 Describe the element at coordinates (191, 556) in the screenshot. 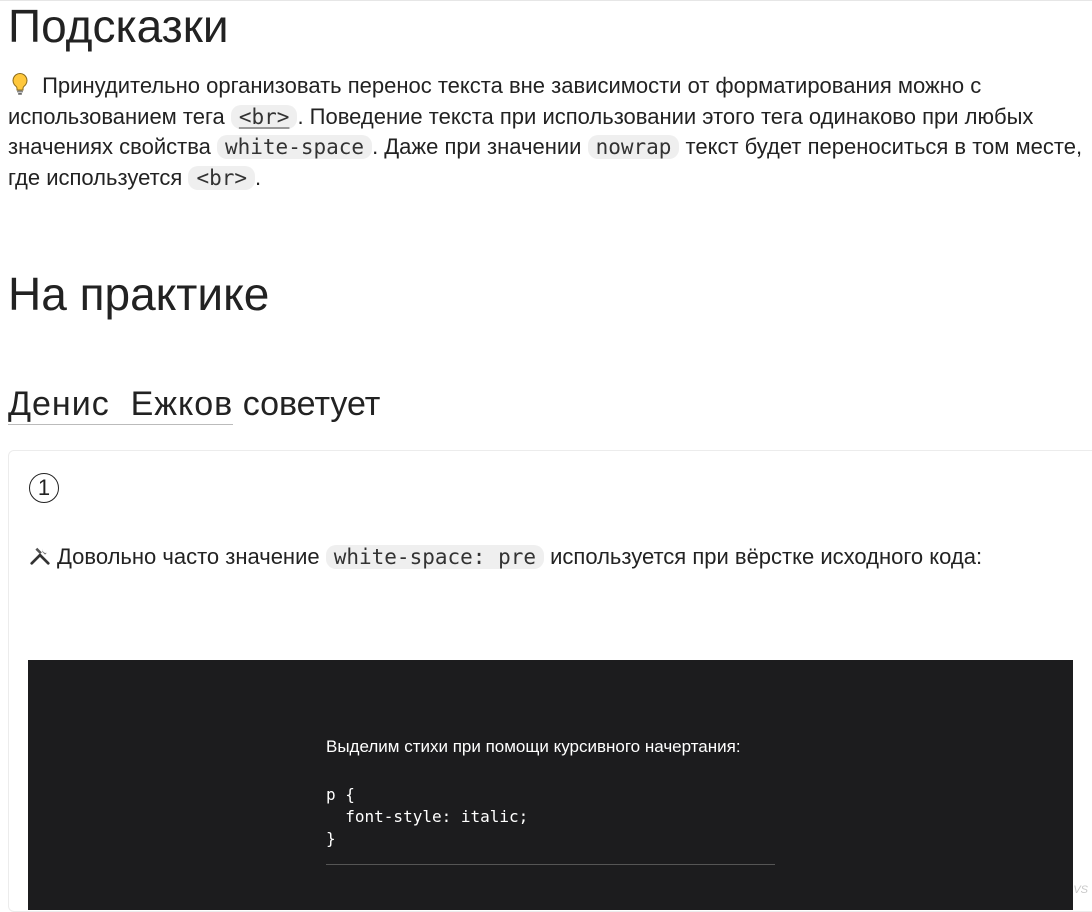

I see `tip-text-1: Довольно часто значение` at that location.